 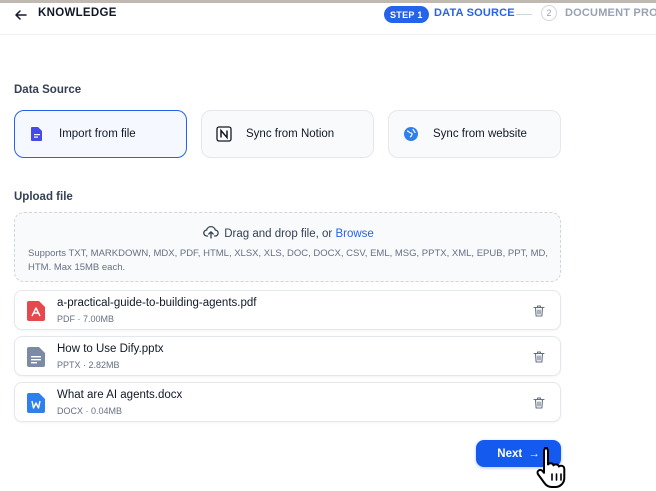 What do you see at coordinates (36, 311) in the screenshot?
I see `pdf-file-icon` at bounding box center [36, 311].